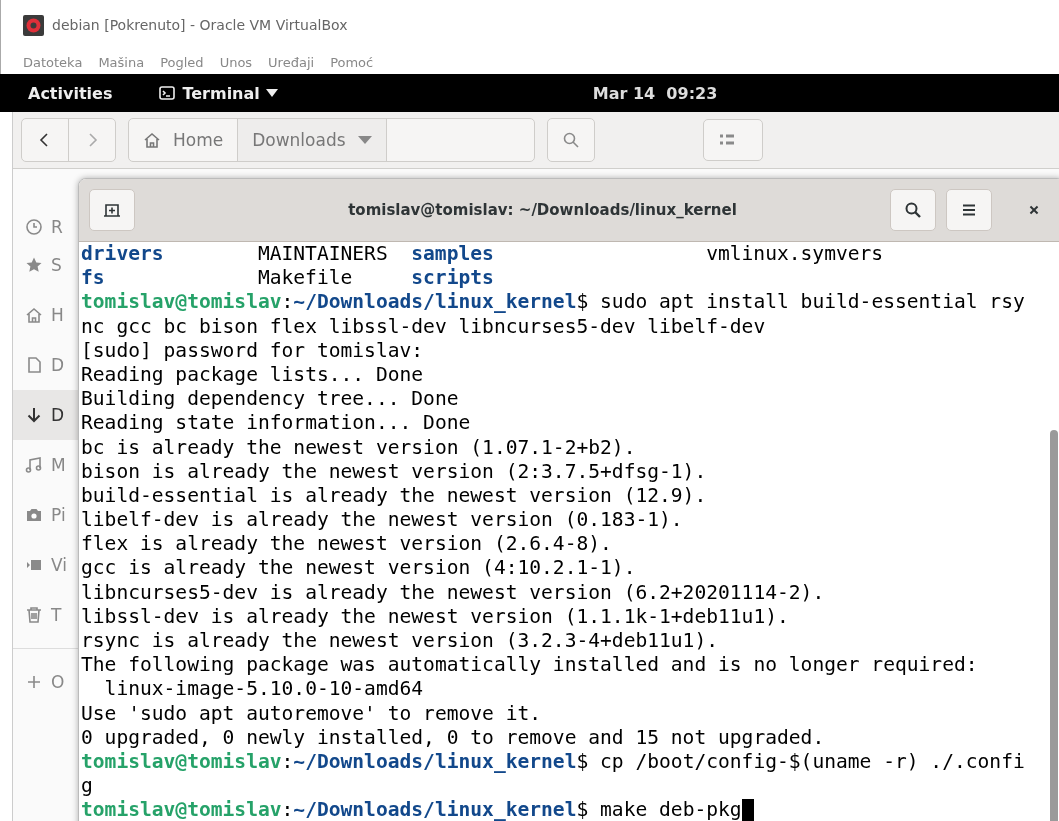  I want to click on terminal-line: build-essential is already the newest version (12.9)., so click(394, 496).